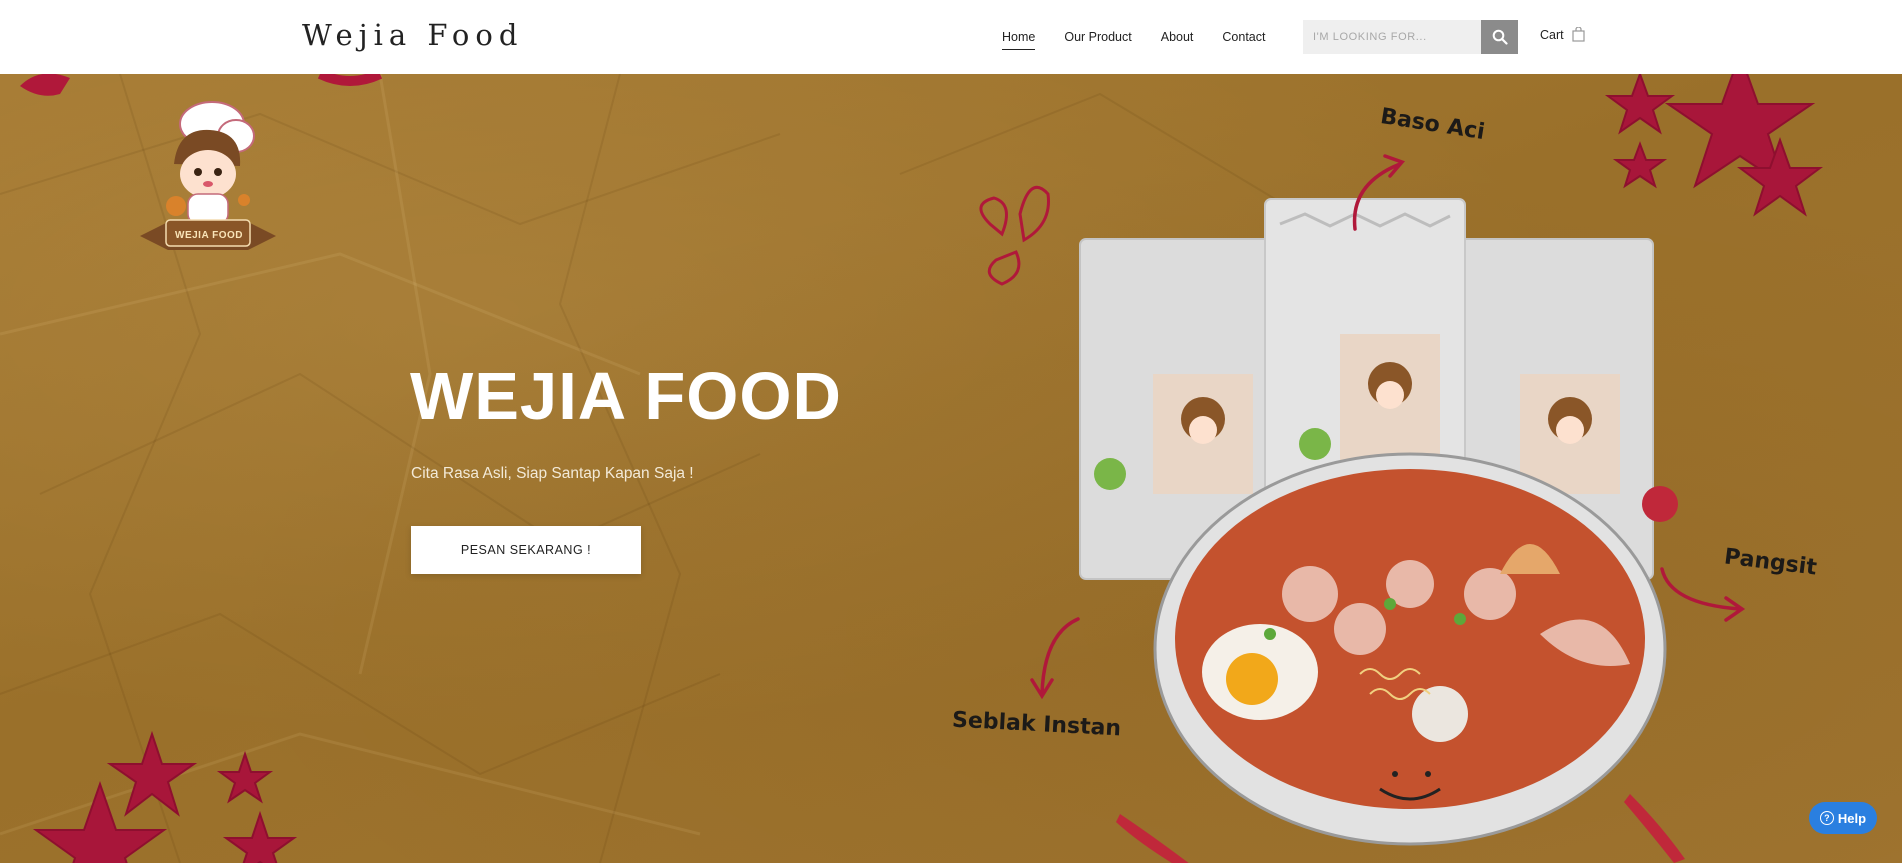 Image resolution: width=1902 pixels, height=863 pixels. I want to click on nav-about: About, so click(1177, 37).